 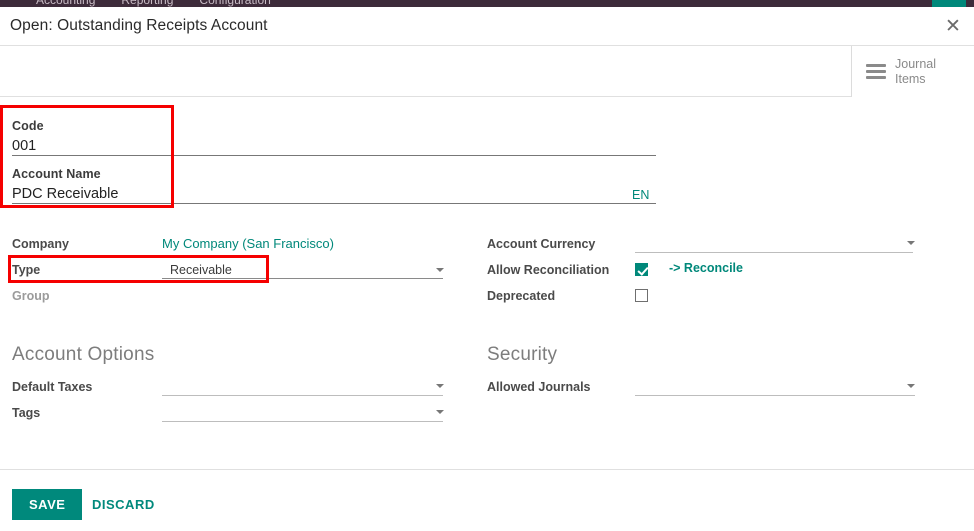 What do you see at coordinates (640, 195) in the screenshot?
I see `language-badge-en: EN` at bounding box center [640, 195].